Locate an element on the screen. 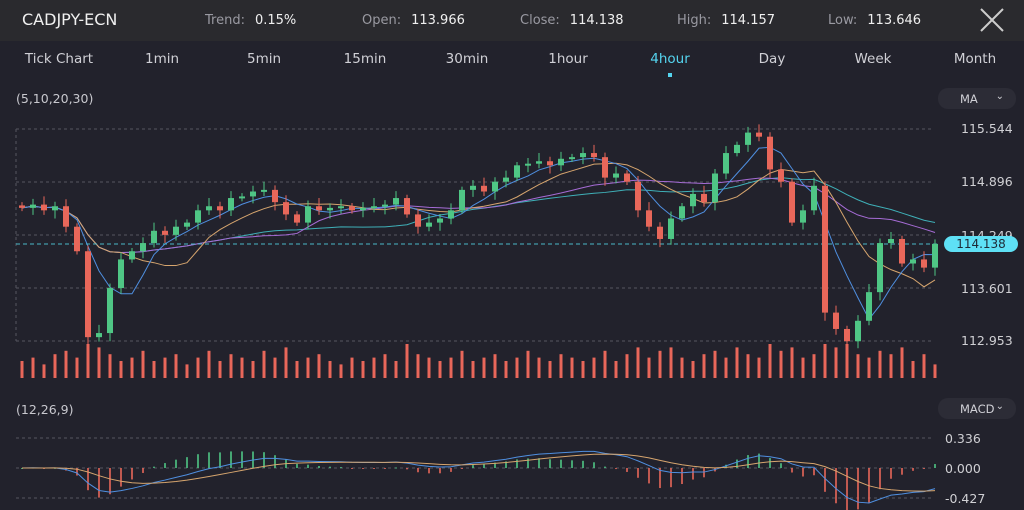 The width and height of the screenshot is (1024, 510). macd-dif-line is located at coordinates (478, 477).